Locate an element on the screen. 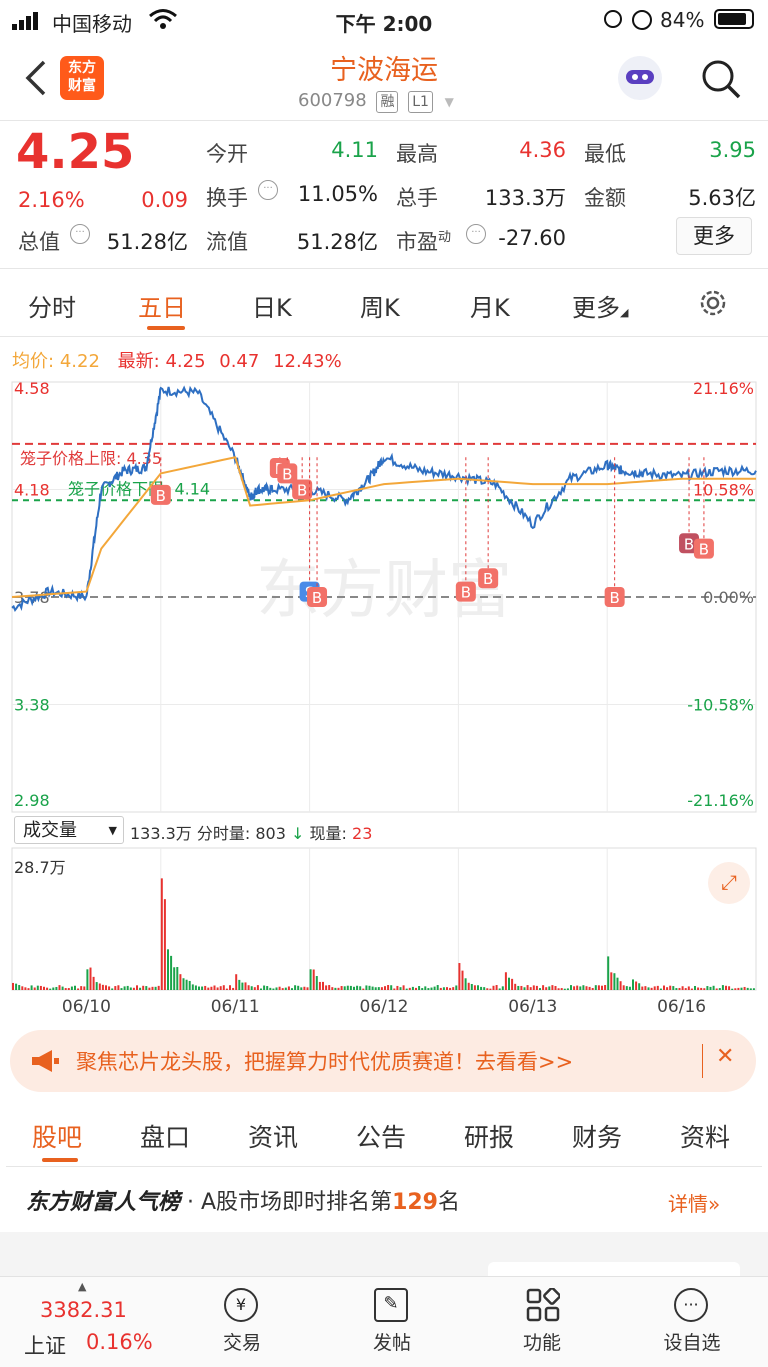 Image resolution: width=768 pixels, height=1367 pixels. expand-icon: ⤢ is located at coordinates (729, 883).